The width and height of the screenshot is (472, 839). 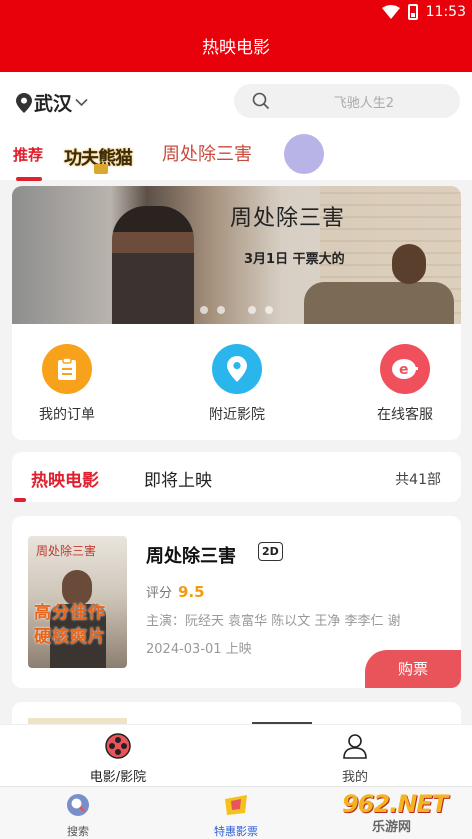 I want to click on film-reel-icon, so click(x=118, y=746).